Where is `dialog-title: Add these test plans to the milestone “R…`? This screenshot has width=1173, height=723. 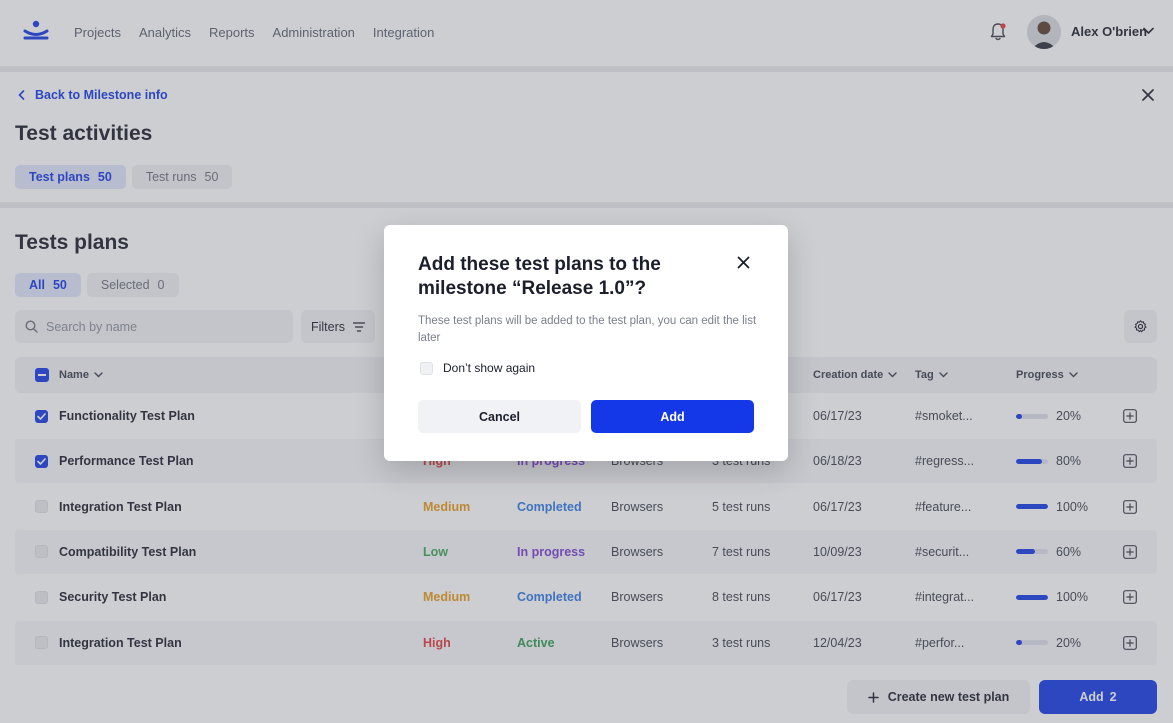 dialog-title: Add these test plans to the milestone “R… is located at coordinates (539, 276).